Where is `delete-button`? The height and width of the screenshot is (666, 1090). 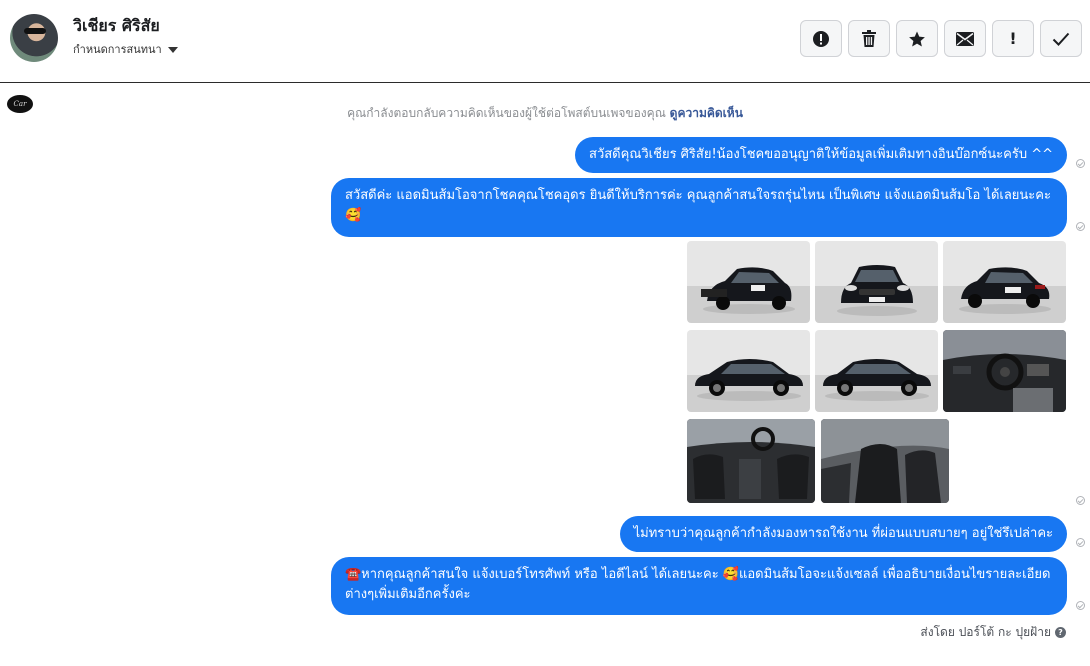 delete-button is located at coordinates (869, 38).